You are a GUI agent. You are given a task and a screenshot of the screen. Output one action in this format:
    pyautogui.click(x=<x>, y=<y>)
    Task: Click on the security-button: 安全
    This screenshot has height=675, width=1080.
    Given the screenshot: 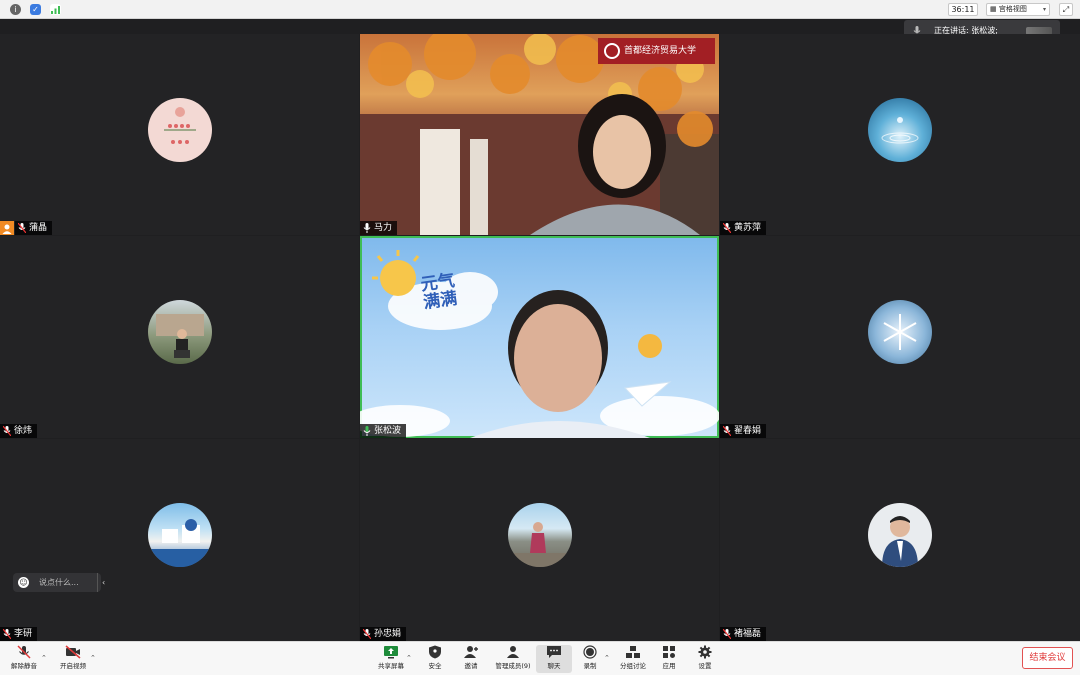 What is the action you would take?
    pyautogui.click(x=435, y=659)
    